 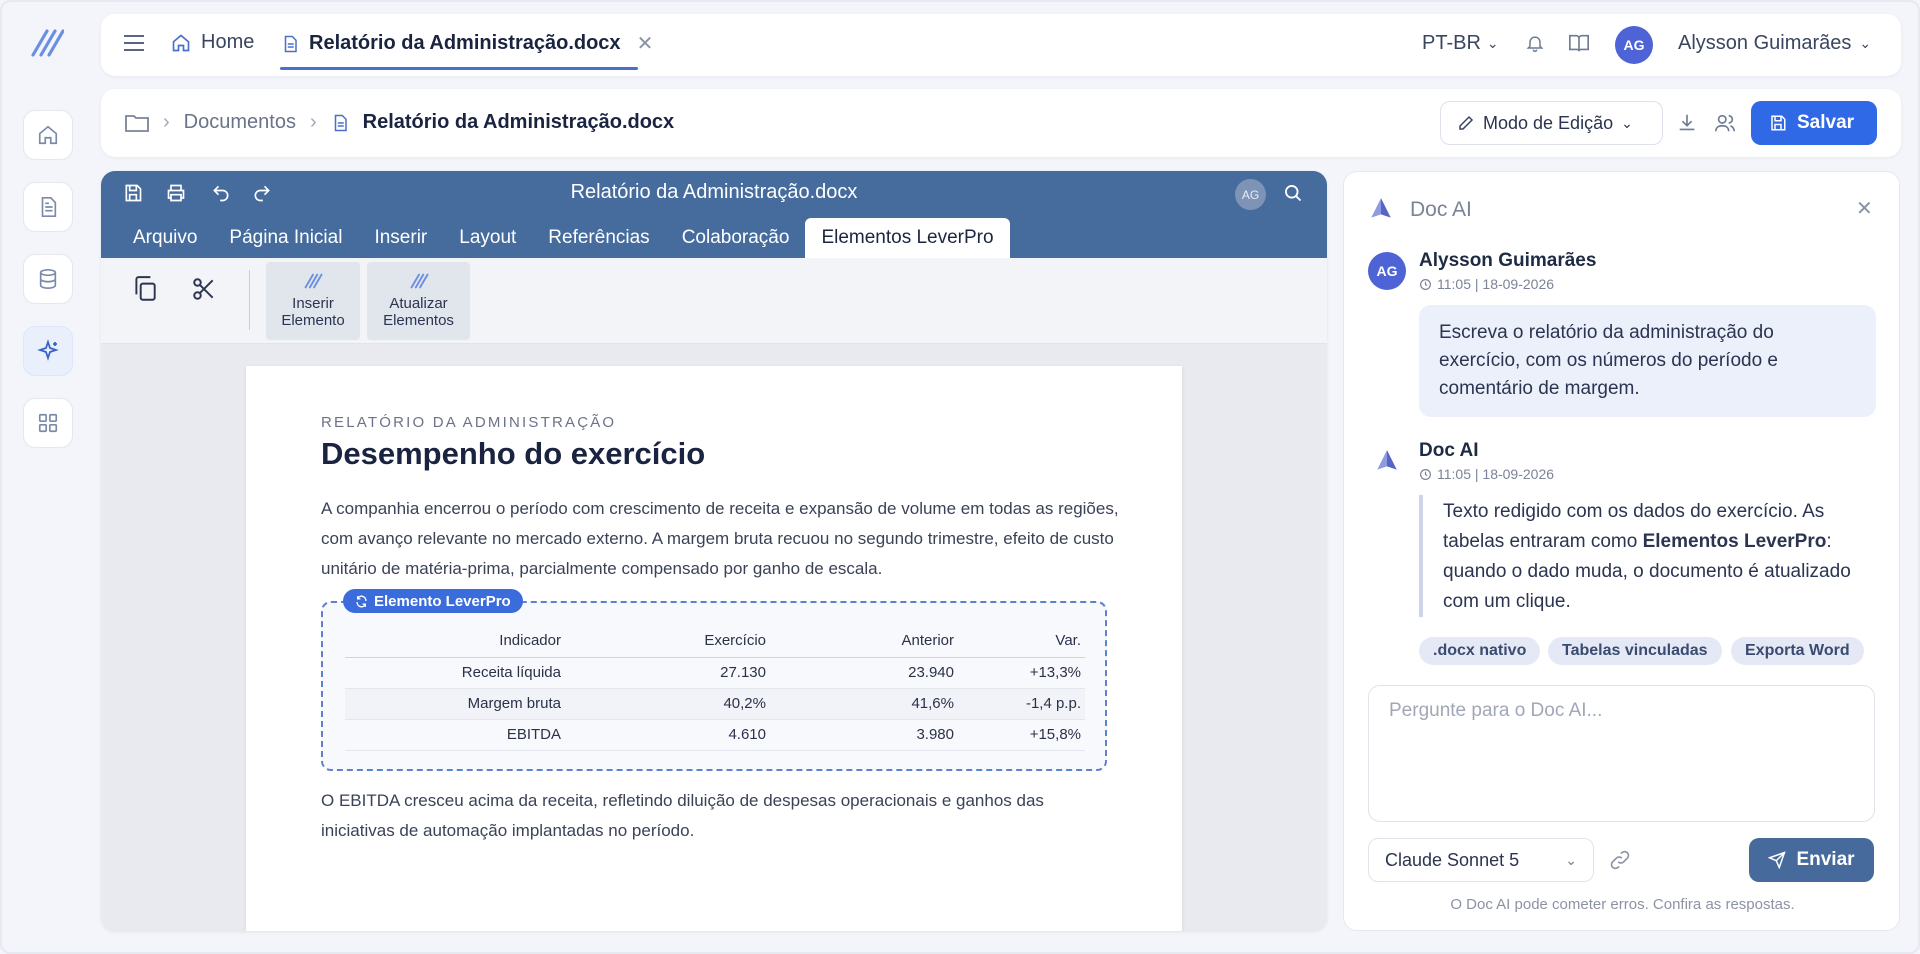 I want to click on send-button: Enviar, so click(x=1811, y=860).